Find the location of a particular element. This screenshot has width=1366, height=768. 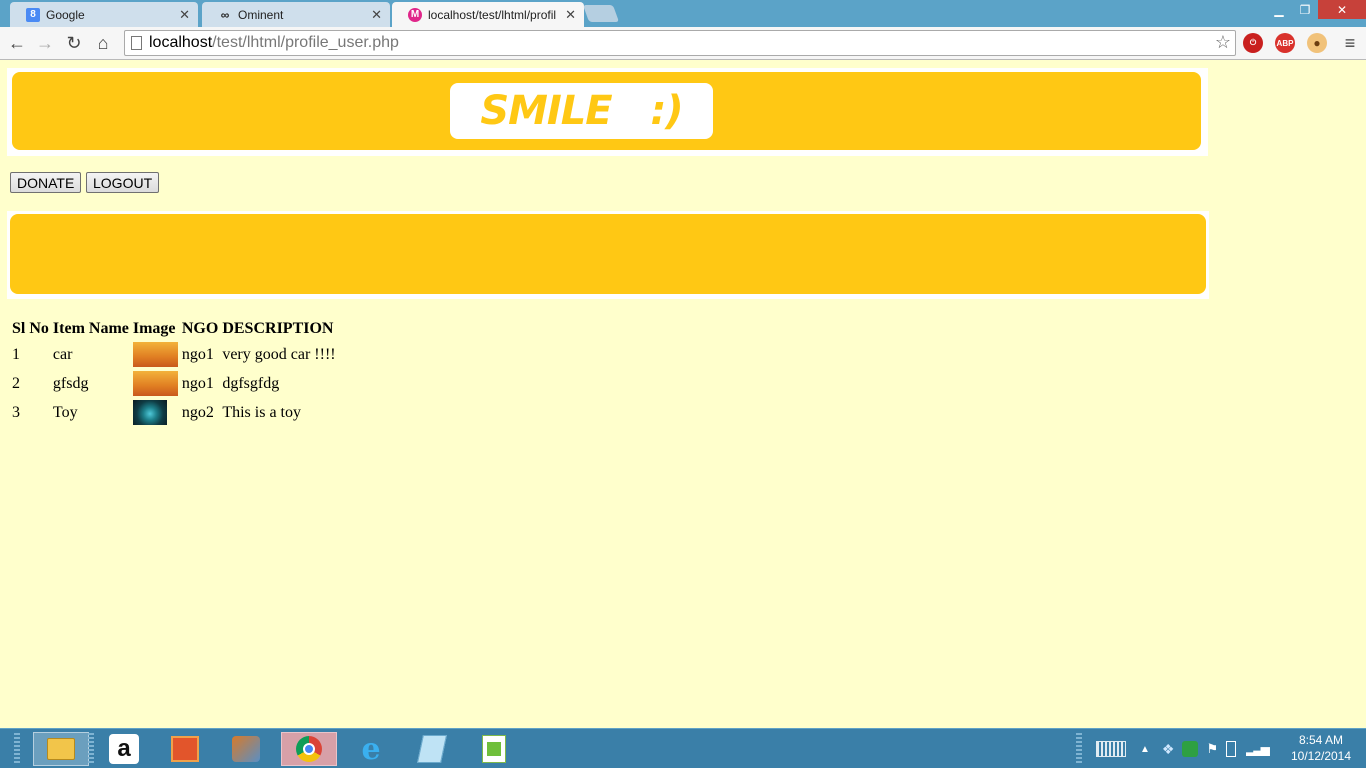

secondary-banner is located at coordinates (608, 254).